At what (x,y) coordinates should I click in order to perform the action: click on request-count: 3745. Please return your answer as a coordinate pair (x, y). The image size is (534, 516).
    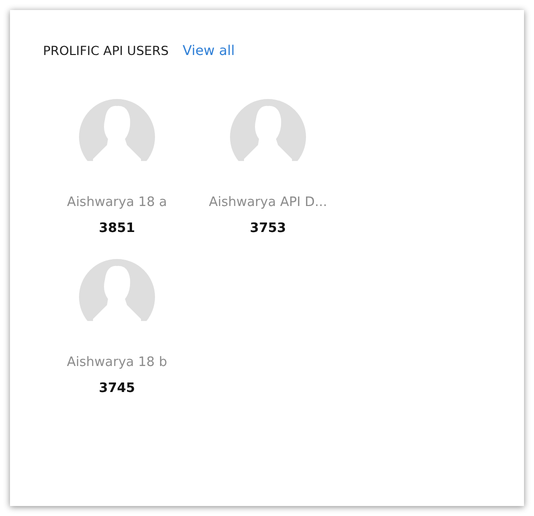
    Looking at the image, I should click on (117, 388).